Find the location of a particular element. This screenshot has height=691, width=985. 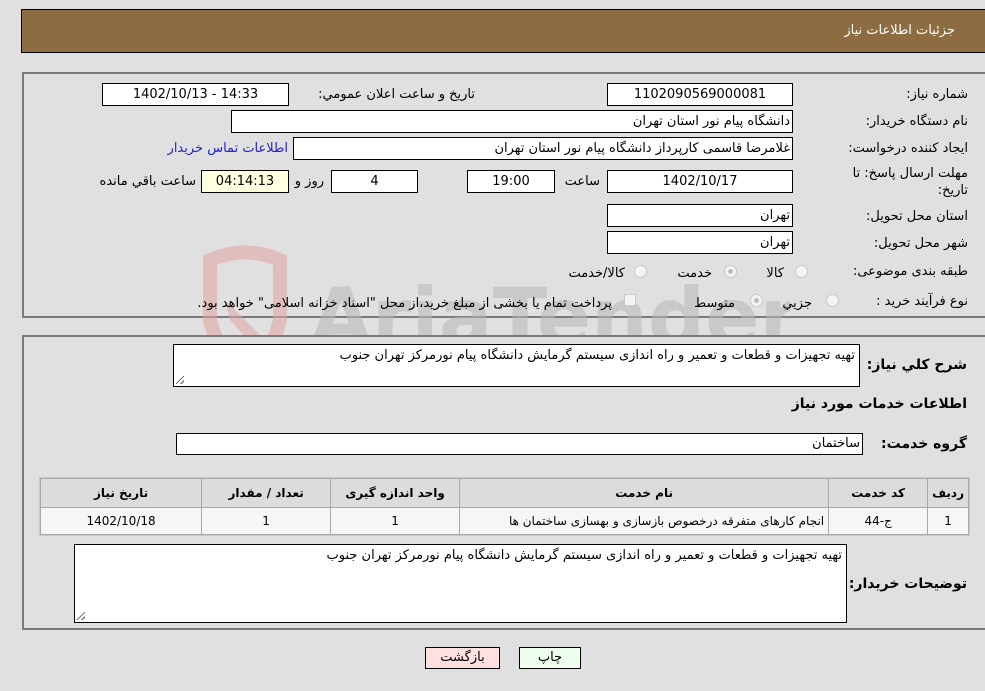

delivery-province-label: استان محل تحویل: is located at coordinates (917, 216).